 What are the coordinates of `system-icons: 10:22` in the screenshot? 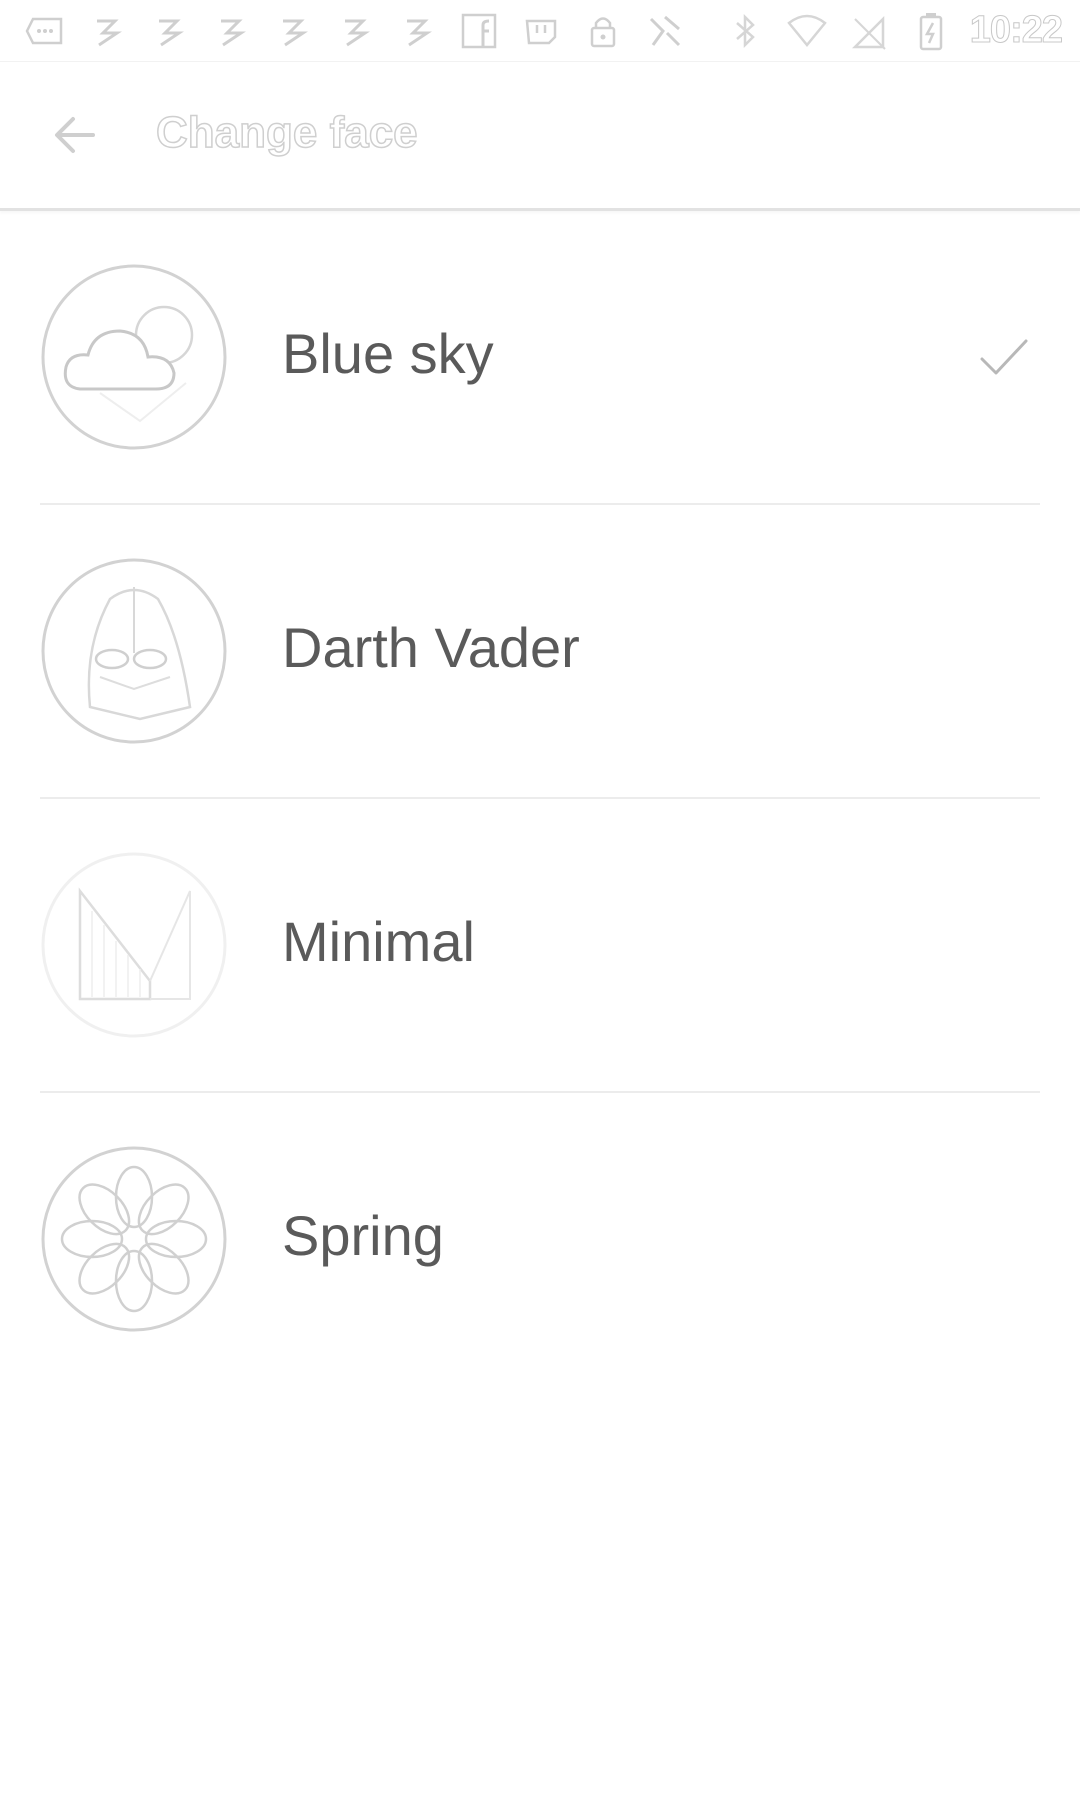 It's located at (893, 30).